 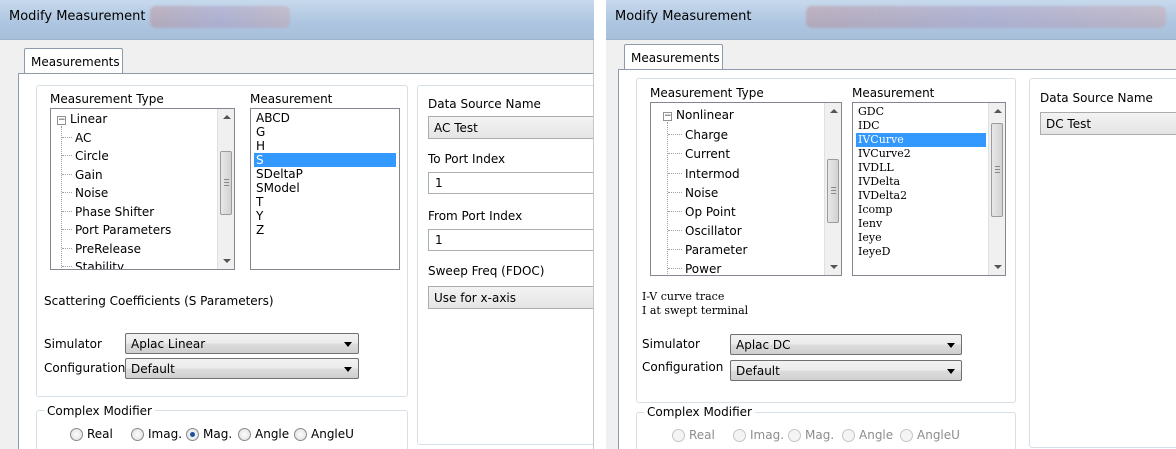 What do you see at coordinates (921, 238) in the screenshot?
I see `list-item: Ieye` at bounding box center [921, 238].